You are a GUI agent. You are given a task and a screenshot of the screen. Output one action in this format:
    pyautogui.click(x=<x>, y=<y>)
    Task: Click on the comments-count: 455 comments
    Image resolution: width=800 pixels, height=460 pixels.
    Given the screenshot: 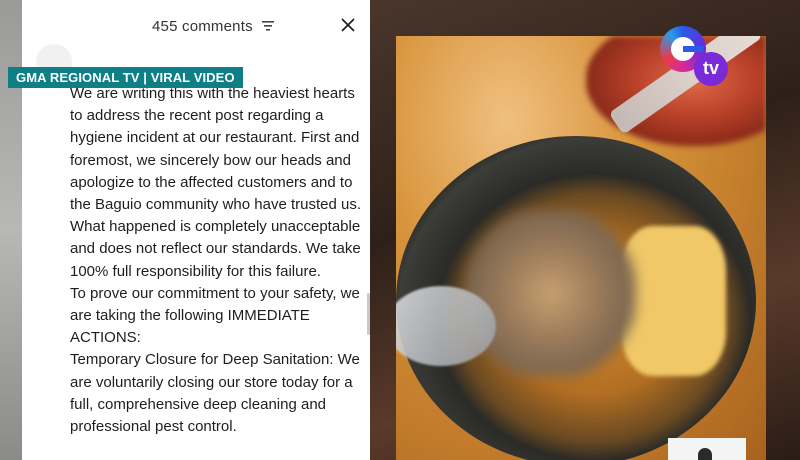 What is the action you would take?
    pyautogui.click(x=202, y=26)
    